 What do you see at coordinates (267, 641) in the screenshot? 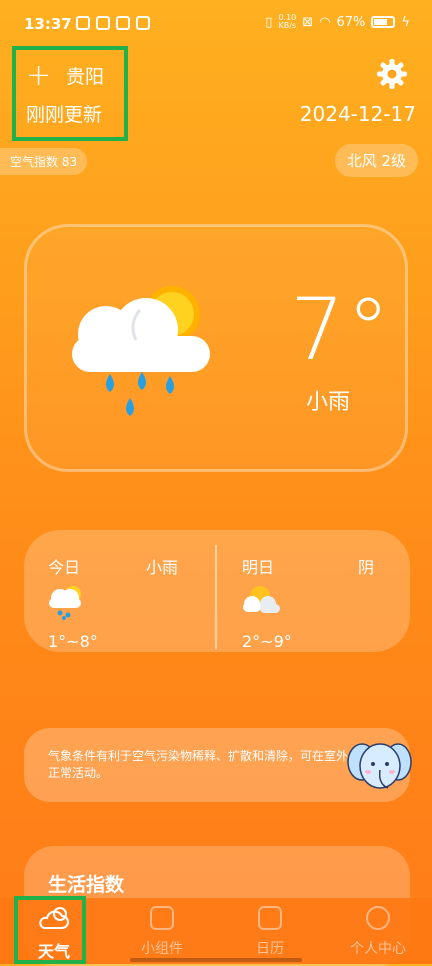
I see `forecast-tomorrow-range: 2°~9°` at bounding box center [267, 641].